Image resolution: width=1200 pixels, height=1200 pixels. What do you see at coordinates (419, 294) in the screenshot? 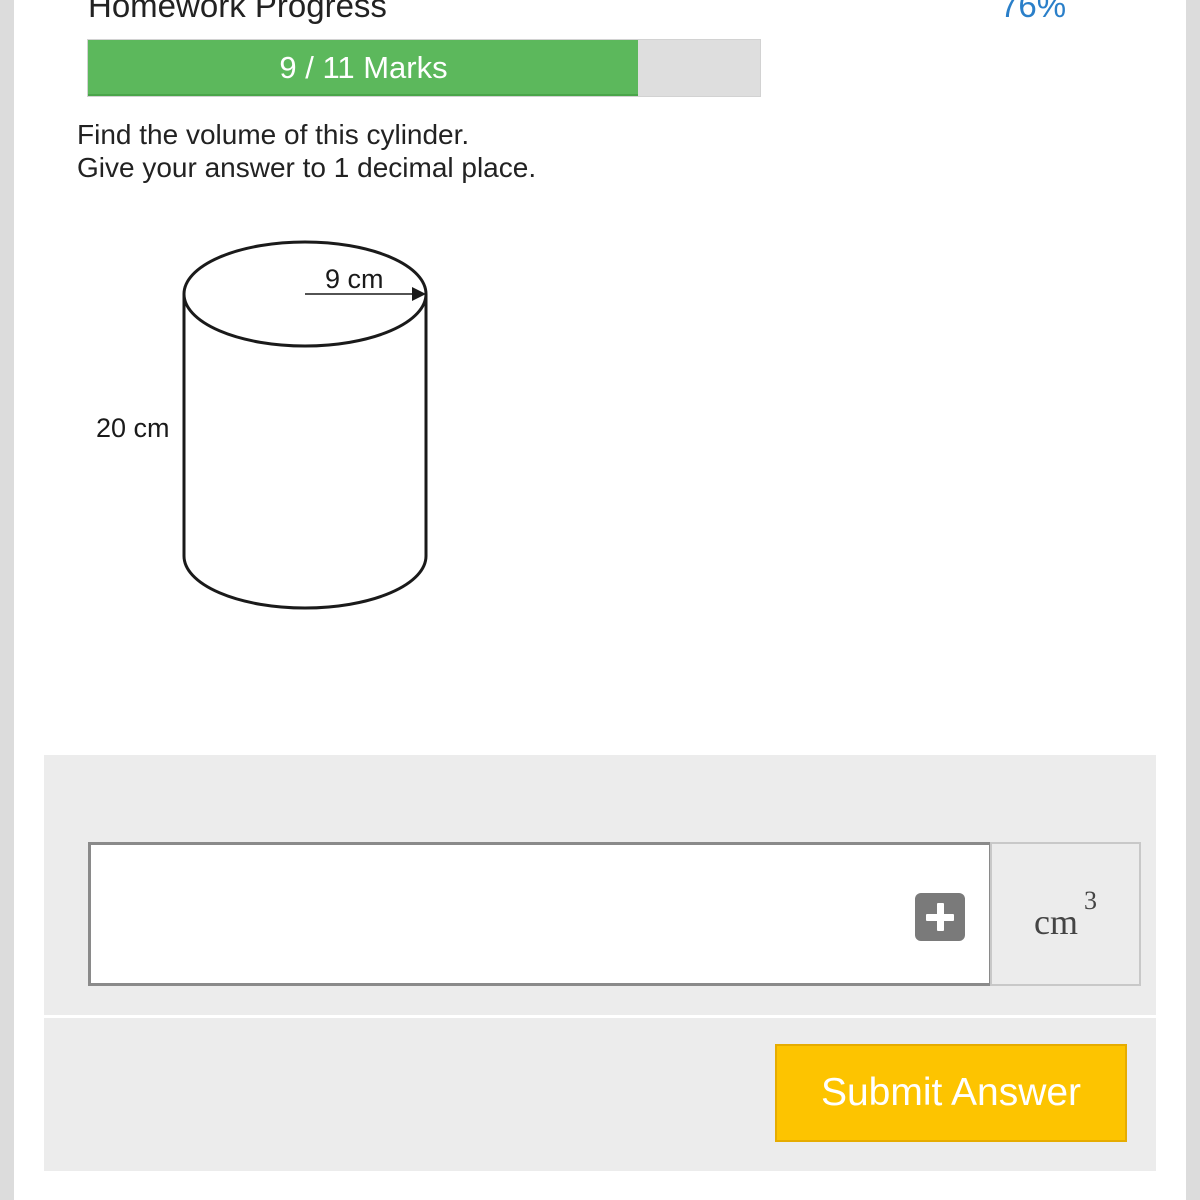
I see `radius-arrowhead` at bounding box center [419, 294].